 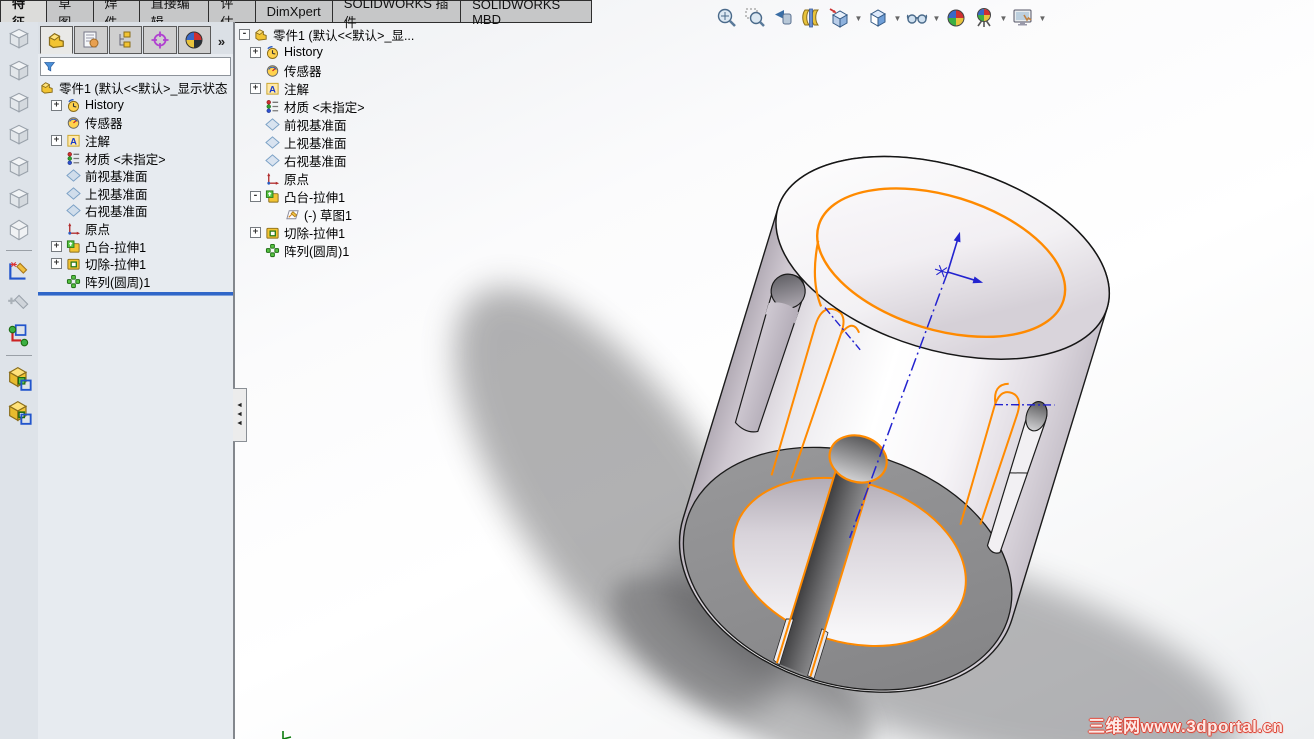 What do you see at coordinates (19, 166) in the screenshot?
I see `view-cube-5-icon` at bounding box center [19, 166].